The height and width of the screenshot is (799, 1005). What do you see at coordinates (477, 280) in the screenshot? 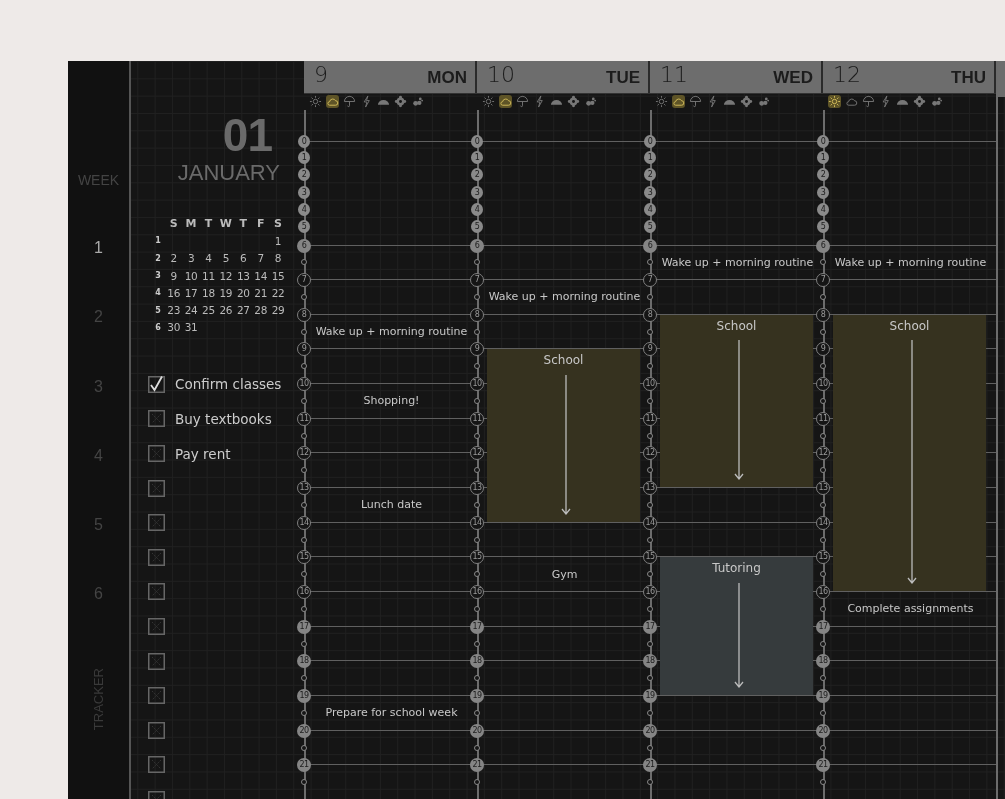
I see `hour-marker: 7` at bounding box center [477, 280].